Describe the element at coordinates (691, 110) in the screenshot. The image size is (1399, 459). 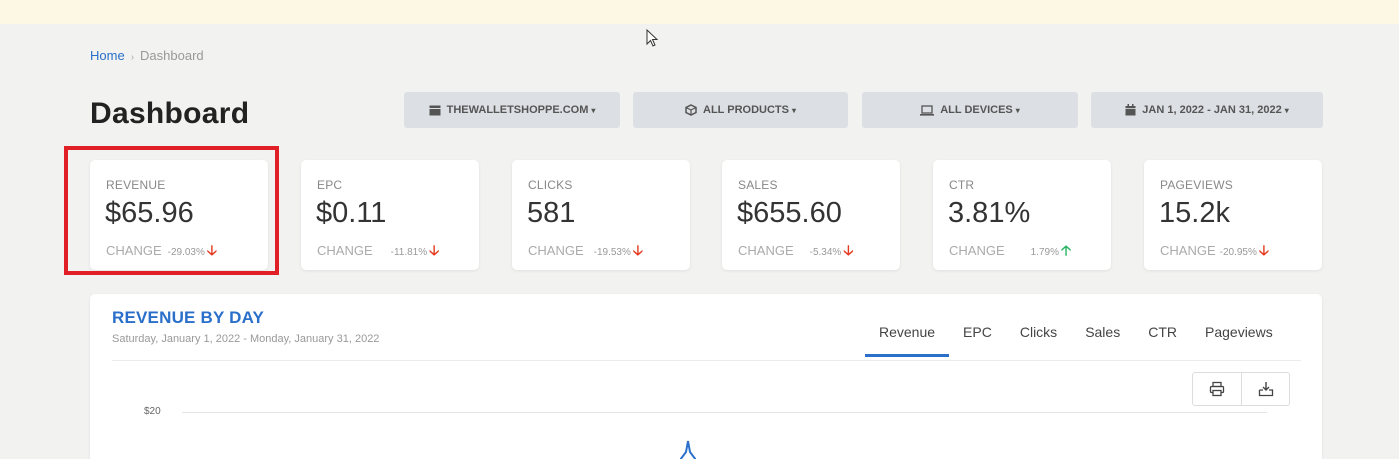
I see `cube-icon` at that location.